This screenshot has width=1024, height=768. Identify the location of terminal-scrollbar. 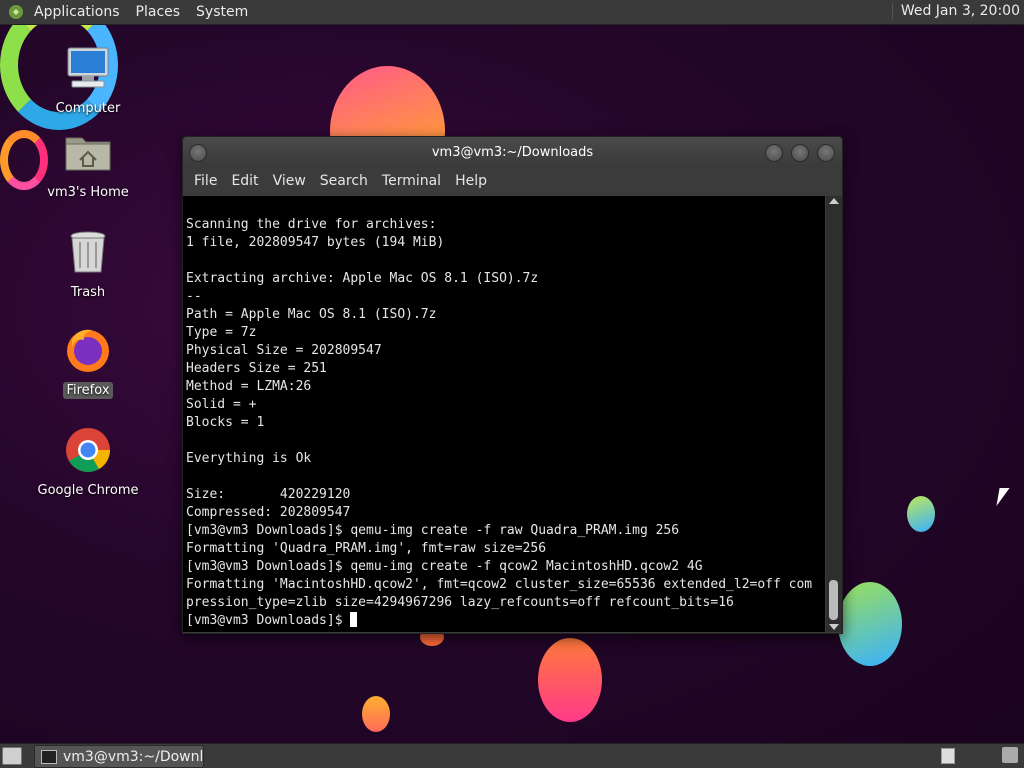
(834, 414).